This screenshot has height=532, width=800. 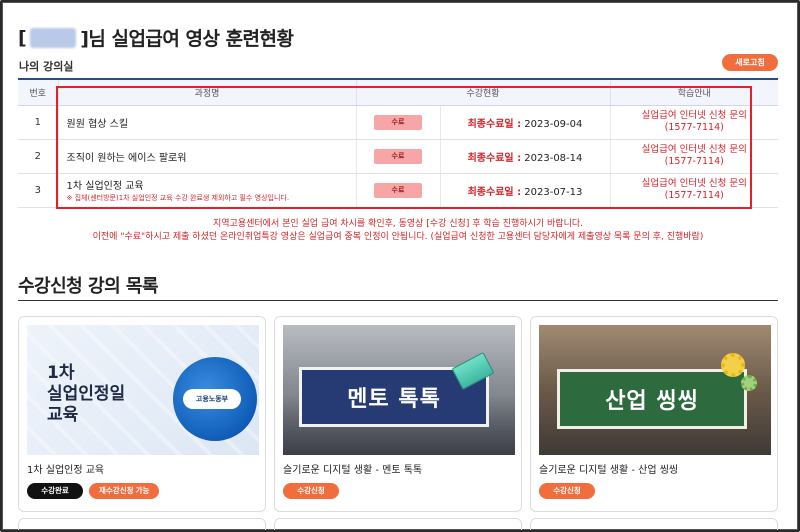 I want to click on gear-small-icon, so click(x=749, y=383).